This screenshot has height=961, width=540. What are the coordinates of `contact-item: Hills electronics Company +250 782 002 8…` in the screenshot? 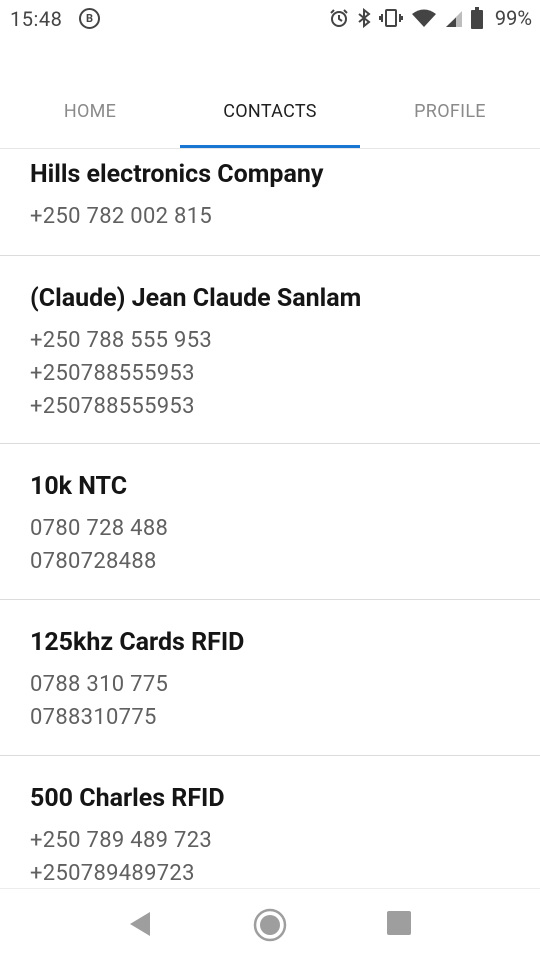 It's located at (270, 202).